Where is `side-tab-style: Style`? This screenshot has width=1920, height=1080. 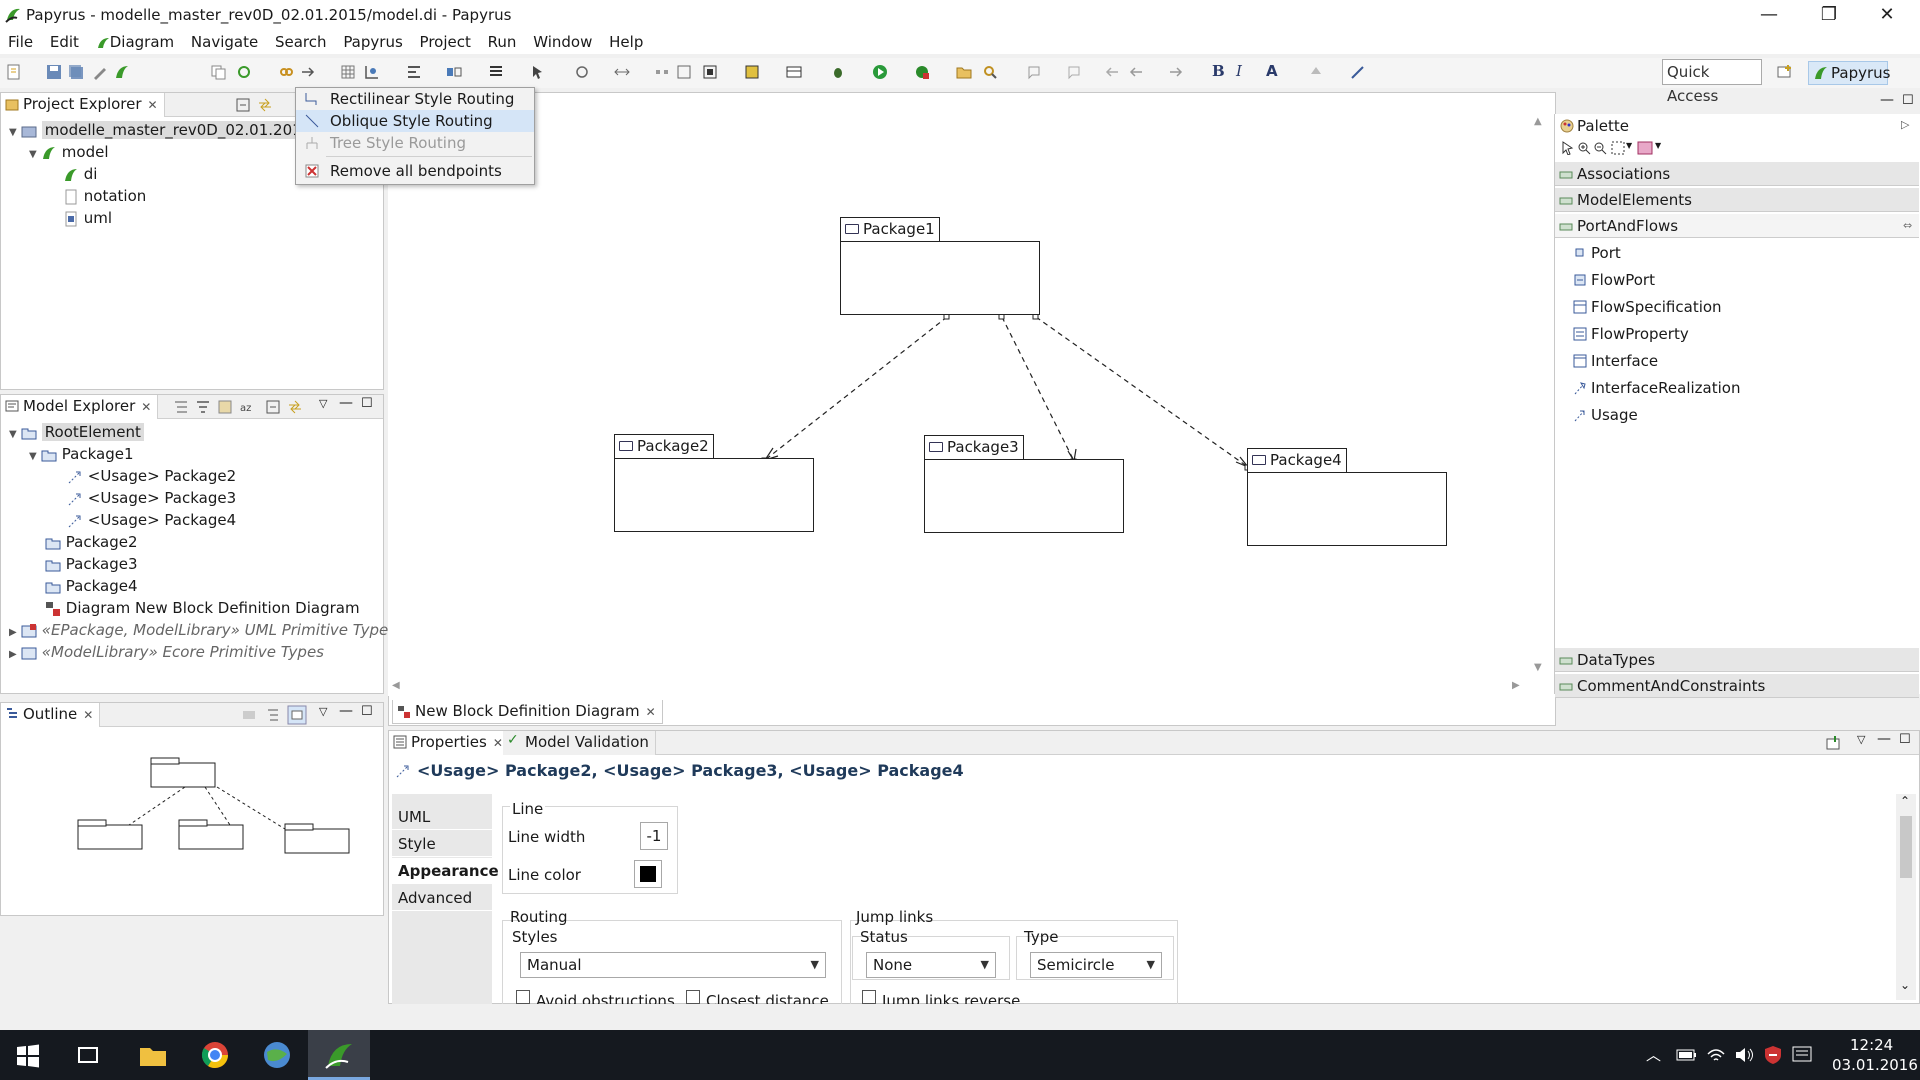
side-tab-style: Style is located at coordinates (442, 844).